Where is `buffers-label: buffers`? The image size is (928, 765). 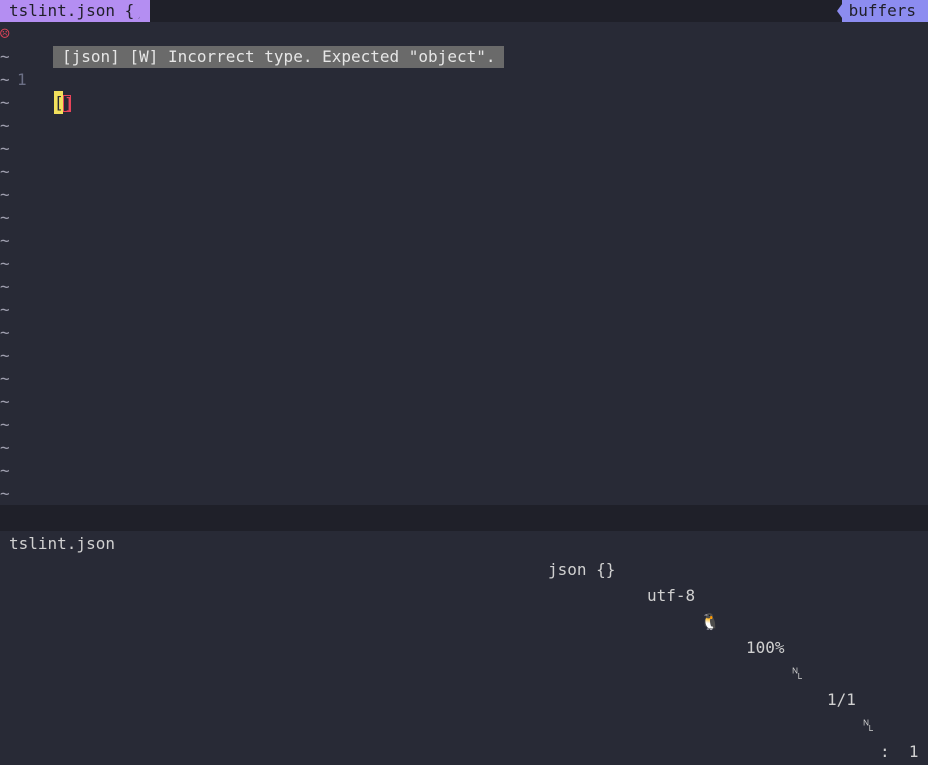
buffers-label: buffers is located at coordinates (884, 11).